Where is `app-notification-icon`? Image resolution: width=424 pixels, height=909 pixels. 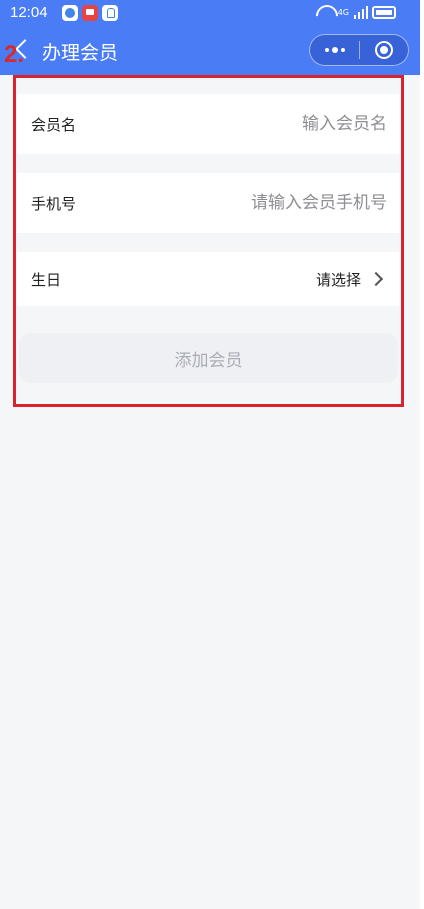
app-notification-icon is located at coordinates (70, 13).